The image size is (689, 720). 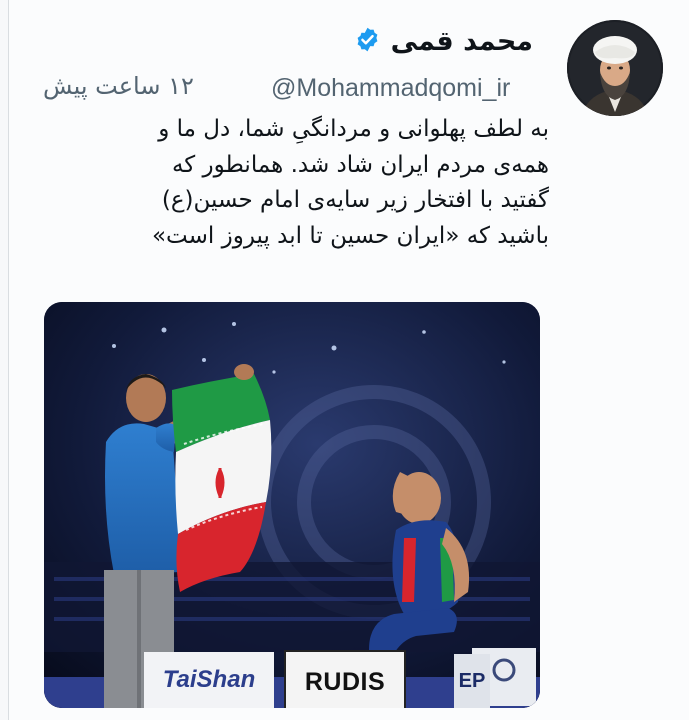 I want to click on author-handle: @Mohammadqomi_ir, so click(x=390, y=88).